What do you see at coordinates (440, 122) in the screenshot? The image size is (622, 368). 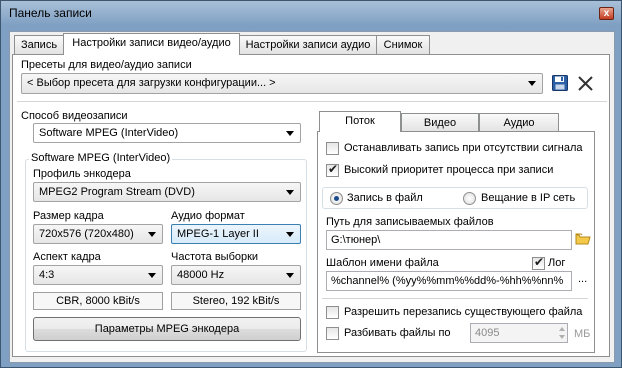 I see `tab-video: Видео` at bounding box center [440, 122].